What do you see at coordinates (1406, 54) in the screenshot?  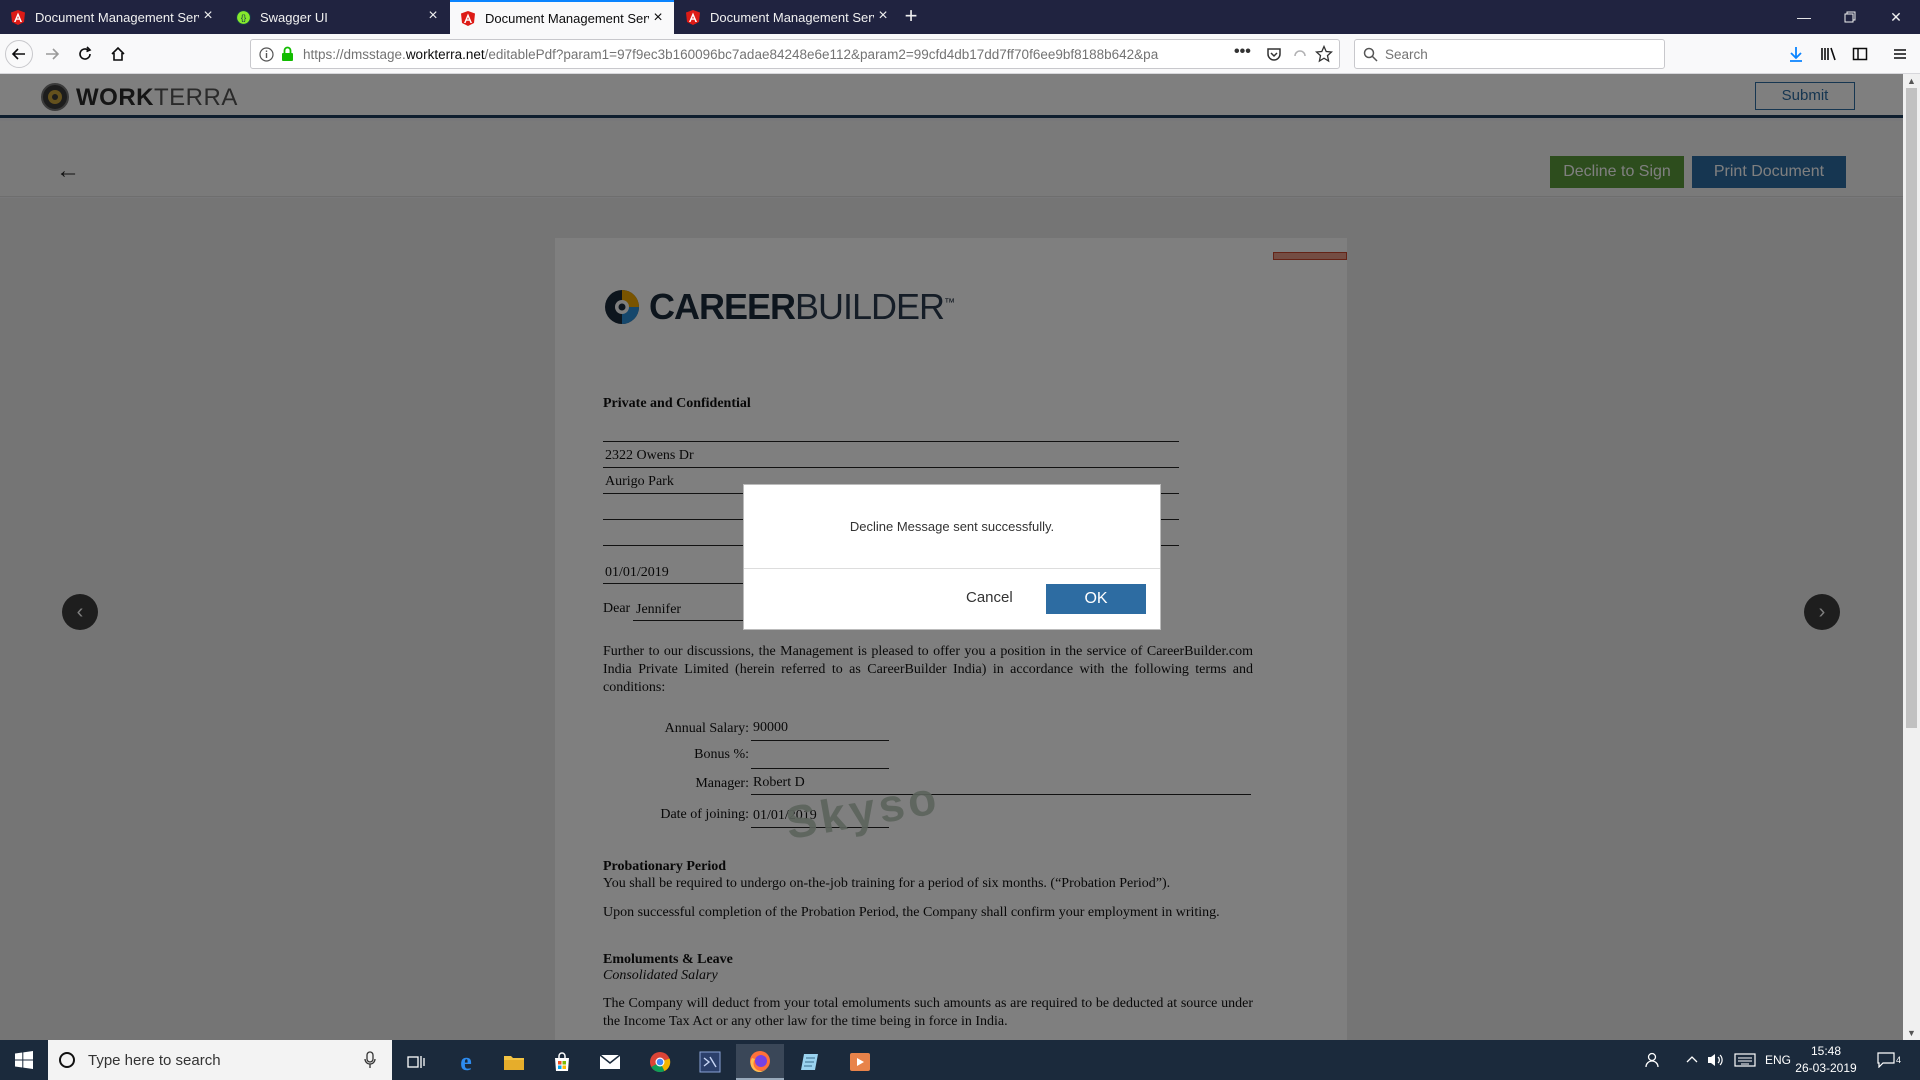 I see `search-placeholder: Search` at bounding box center [1406, 54].